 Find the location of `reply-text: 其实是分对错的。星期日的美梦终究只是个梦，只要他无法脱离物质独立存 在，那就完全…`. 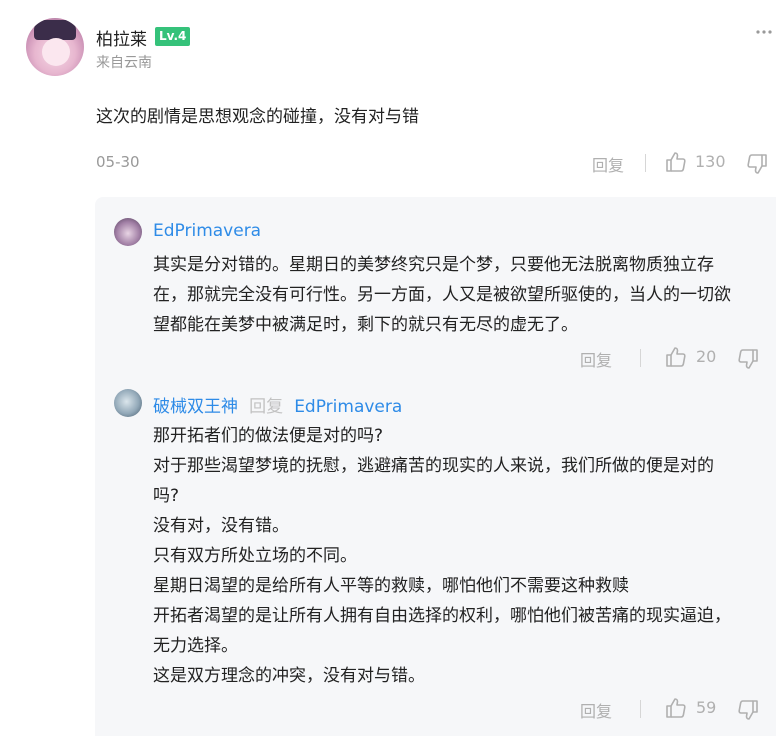

reply-text: 其实是分对错的。星期日的美梦终究只是个梦，只要他无法脱离物质独立存 在，那就完全… is located at coordinates (442, 295).